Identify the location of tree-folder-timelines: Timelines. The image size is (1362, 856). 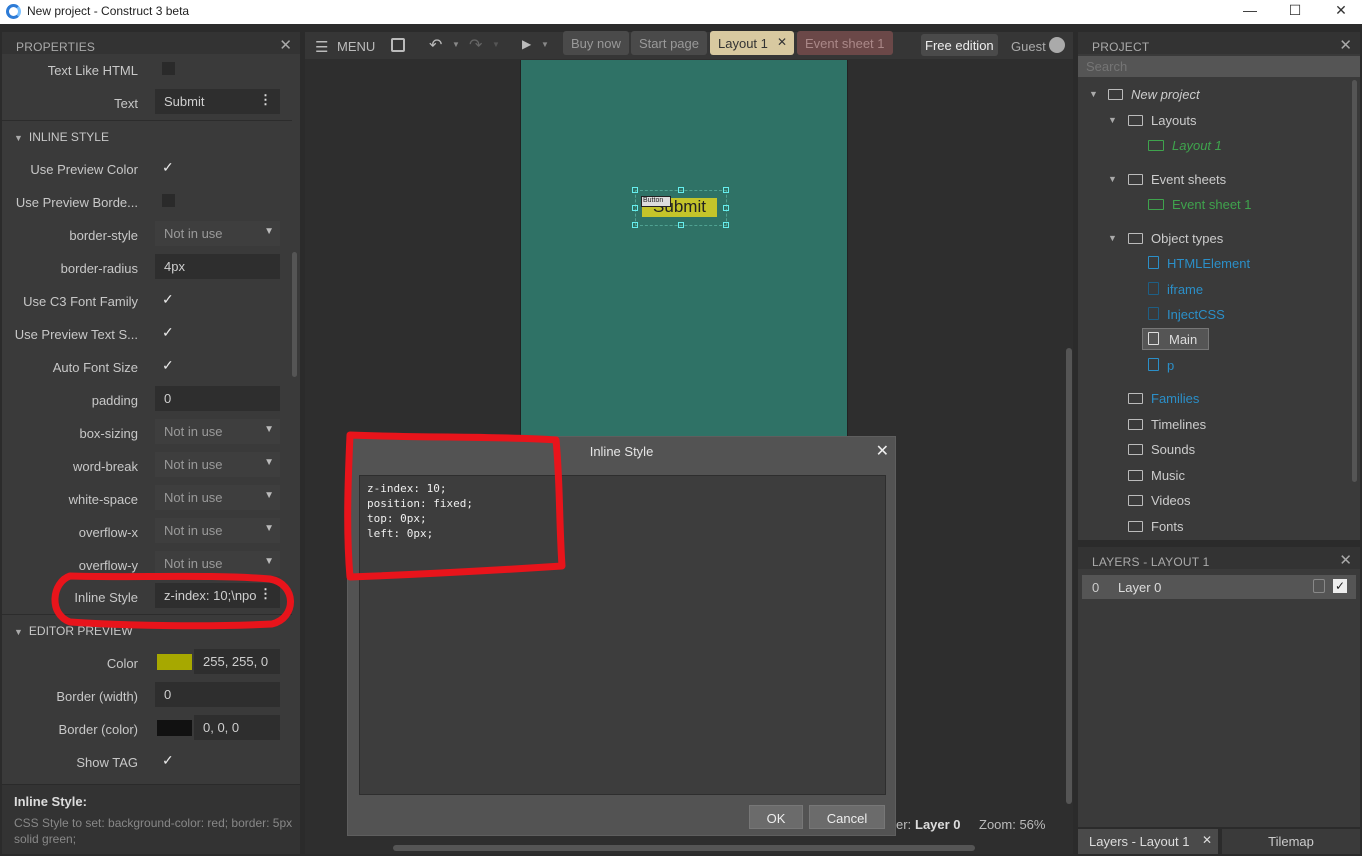
(1167, 428).